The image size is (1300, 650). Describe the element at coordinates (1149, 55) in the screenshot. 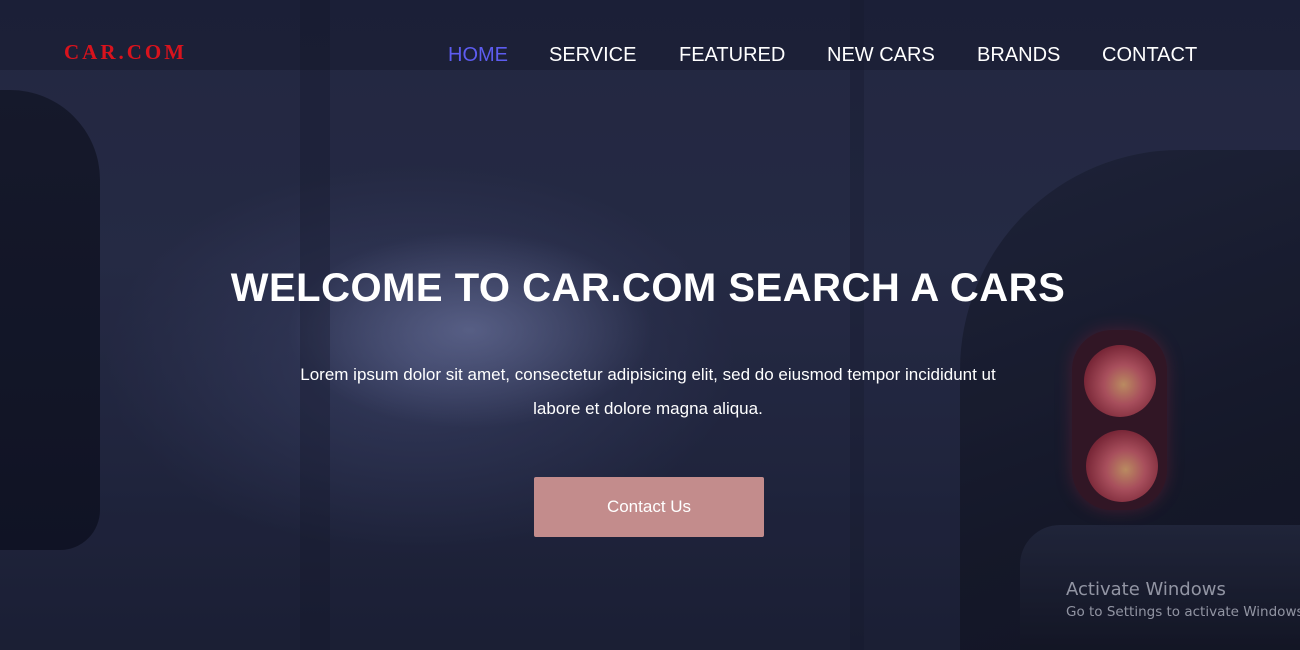

I see `nav-link-contact: CONTACT` at that location.